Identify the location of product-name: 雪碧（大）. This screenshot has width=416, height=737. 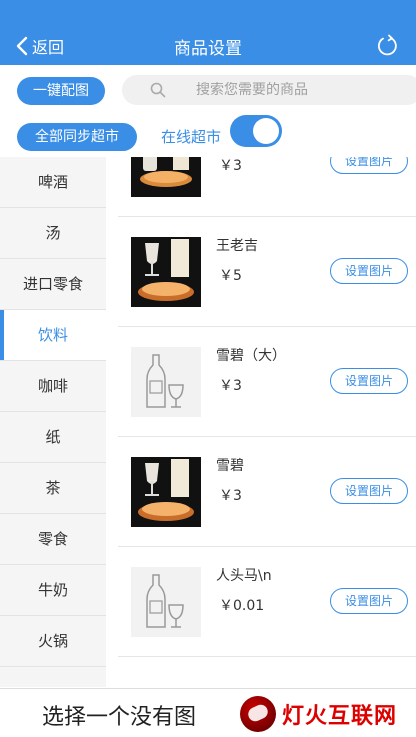
(251, 356).